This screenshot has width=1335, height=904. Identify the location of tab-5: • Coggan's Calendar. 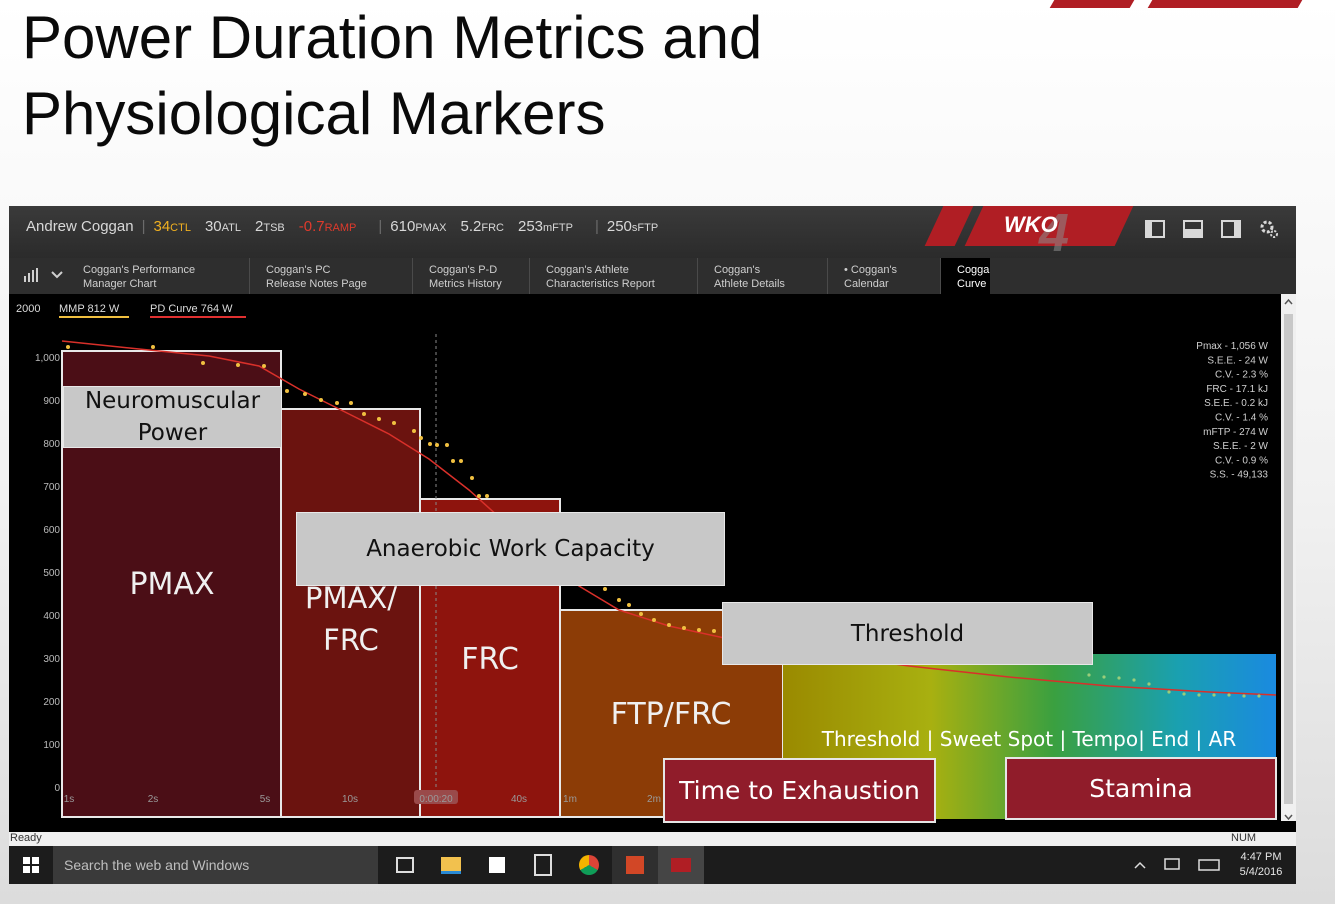
(883, 276).